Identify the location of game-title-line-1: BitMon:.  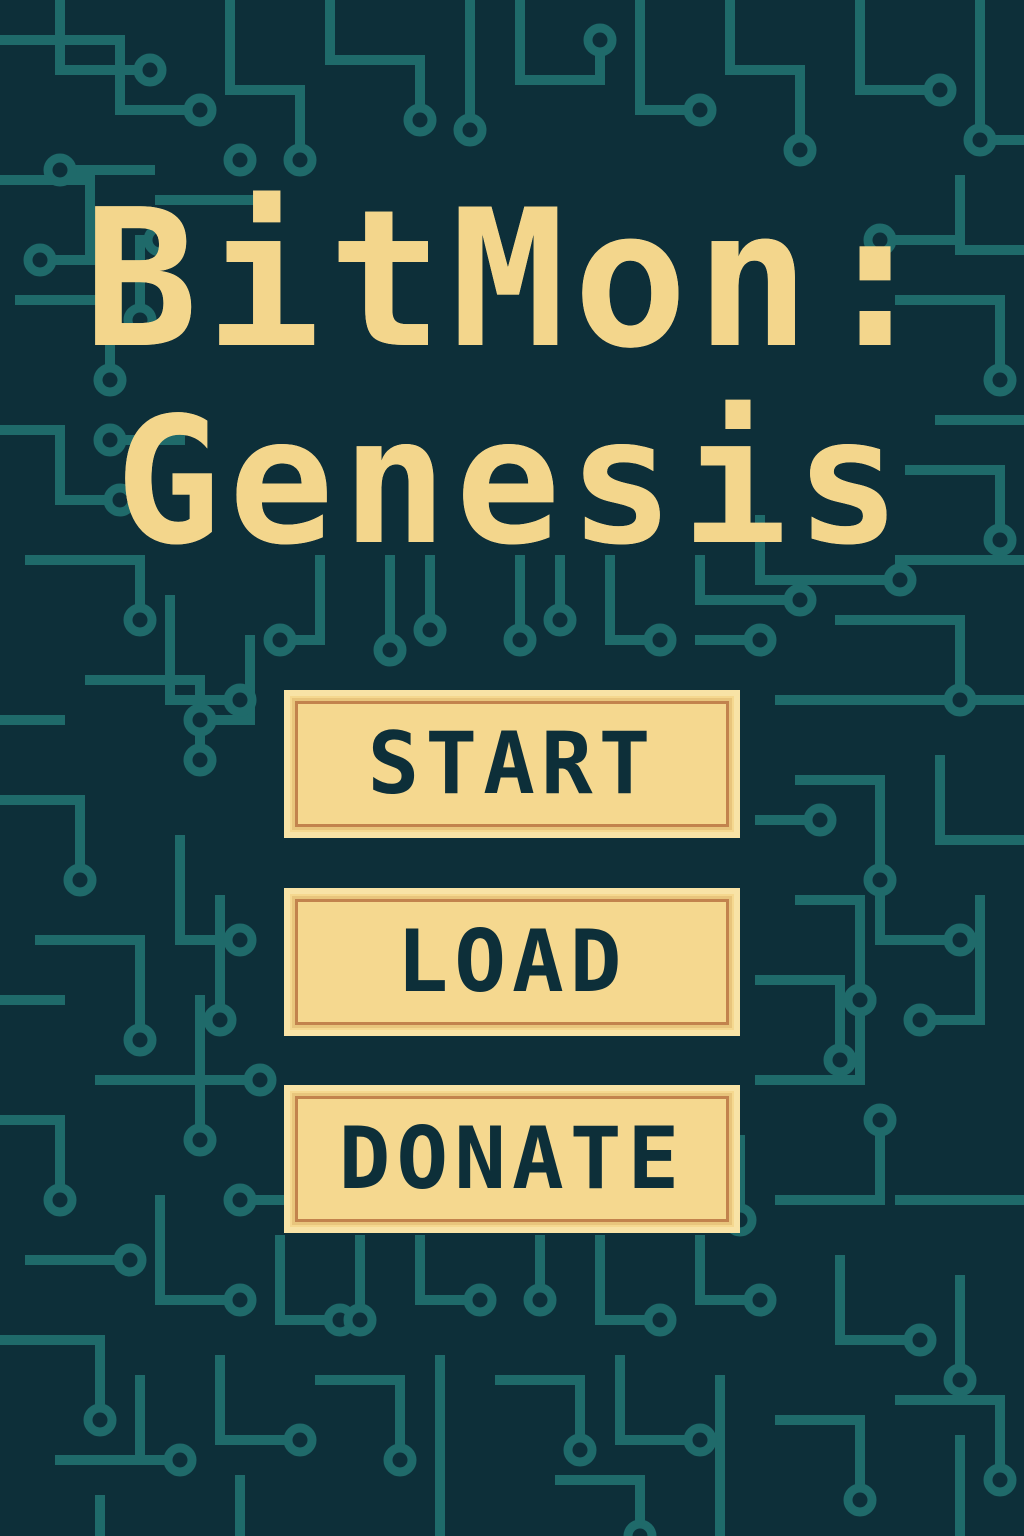
(512, 279).